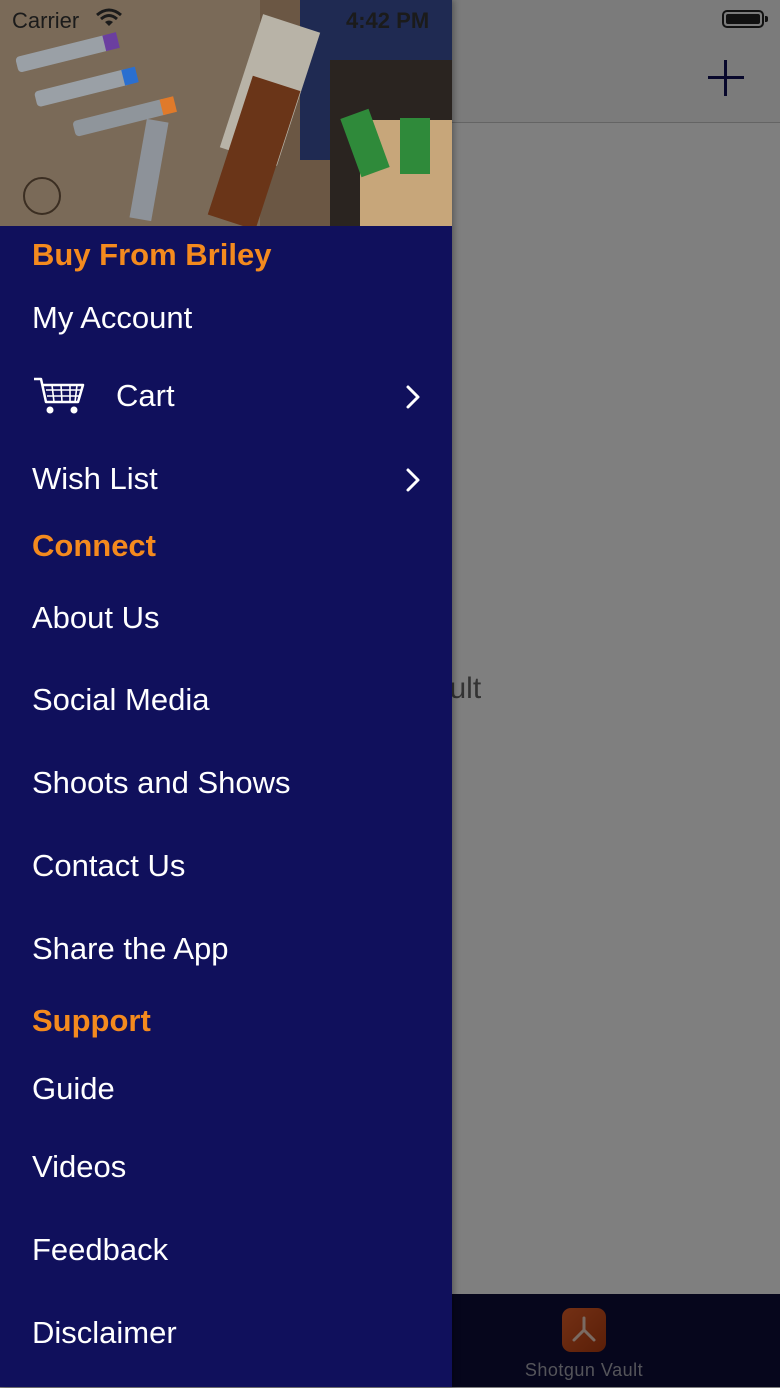 This screenshot has height=1388, width=780. I want to click on menu-item-my-account: My Account, so click(226, 320).